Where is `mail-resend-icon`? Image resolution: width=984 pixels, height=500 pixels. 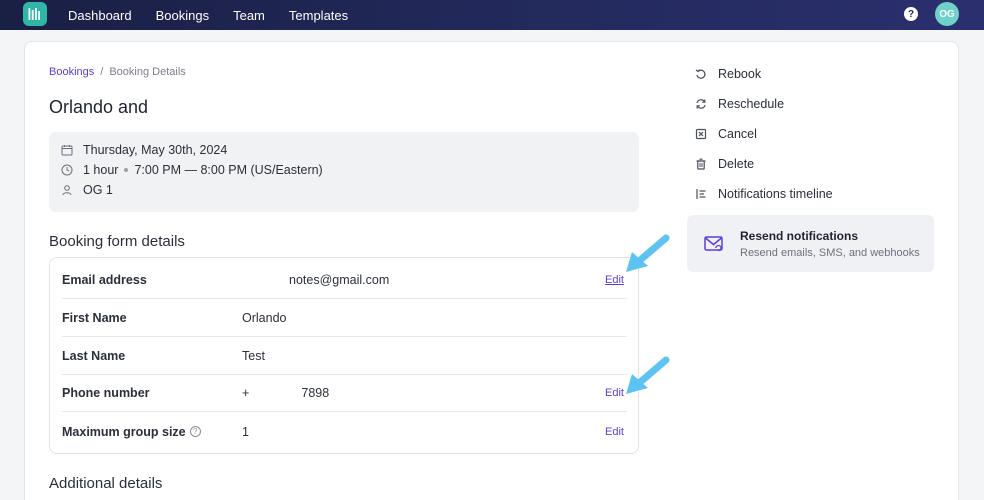
mail-resend-icon is located at coordinates (713, 244).